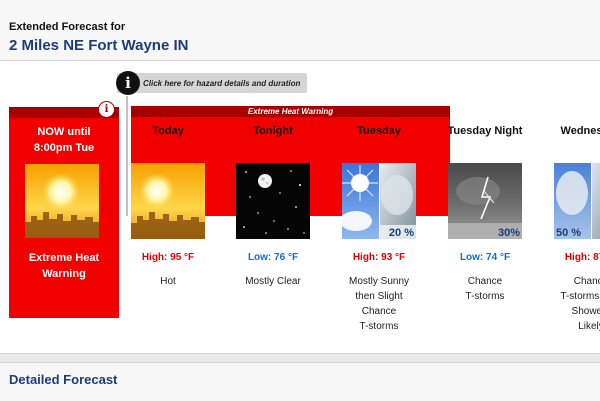 This screenshot has height=401, width=600. What do you see at coordinates (168, 257) in the screenshot?
I see `period-temp-today: High: 95 °F` at bounding box center [168, 257].